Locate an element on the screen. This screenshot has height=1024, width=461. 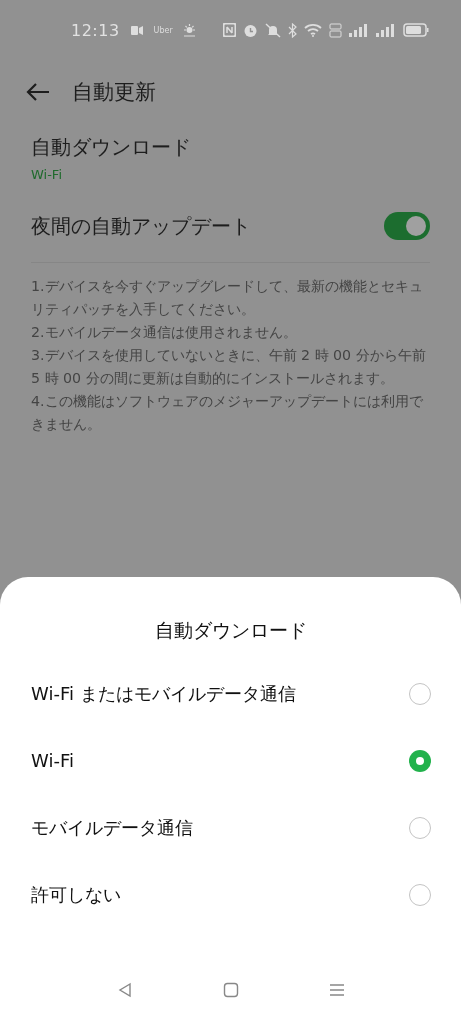
note-text: 3.デバイスを使用していないときに、午前 2 時 00 分から午前 5 時 00 分の間に更新は自動的にインストールされます。 is located at coordinates (229, 367).